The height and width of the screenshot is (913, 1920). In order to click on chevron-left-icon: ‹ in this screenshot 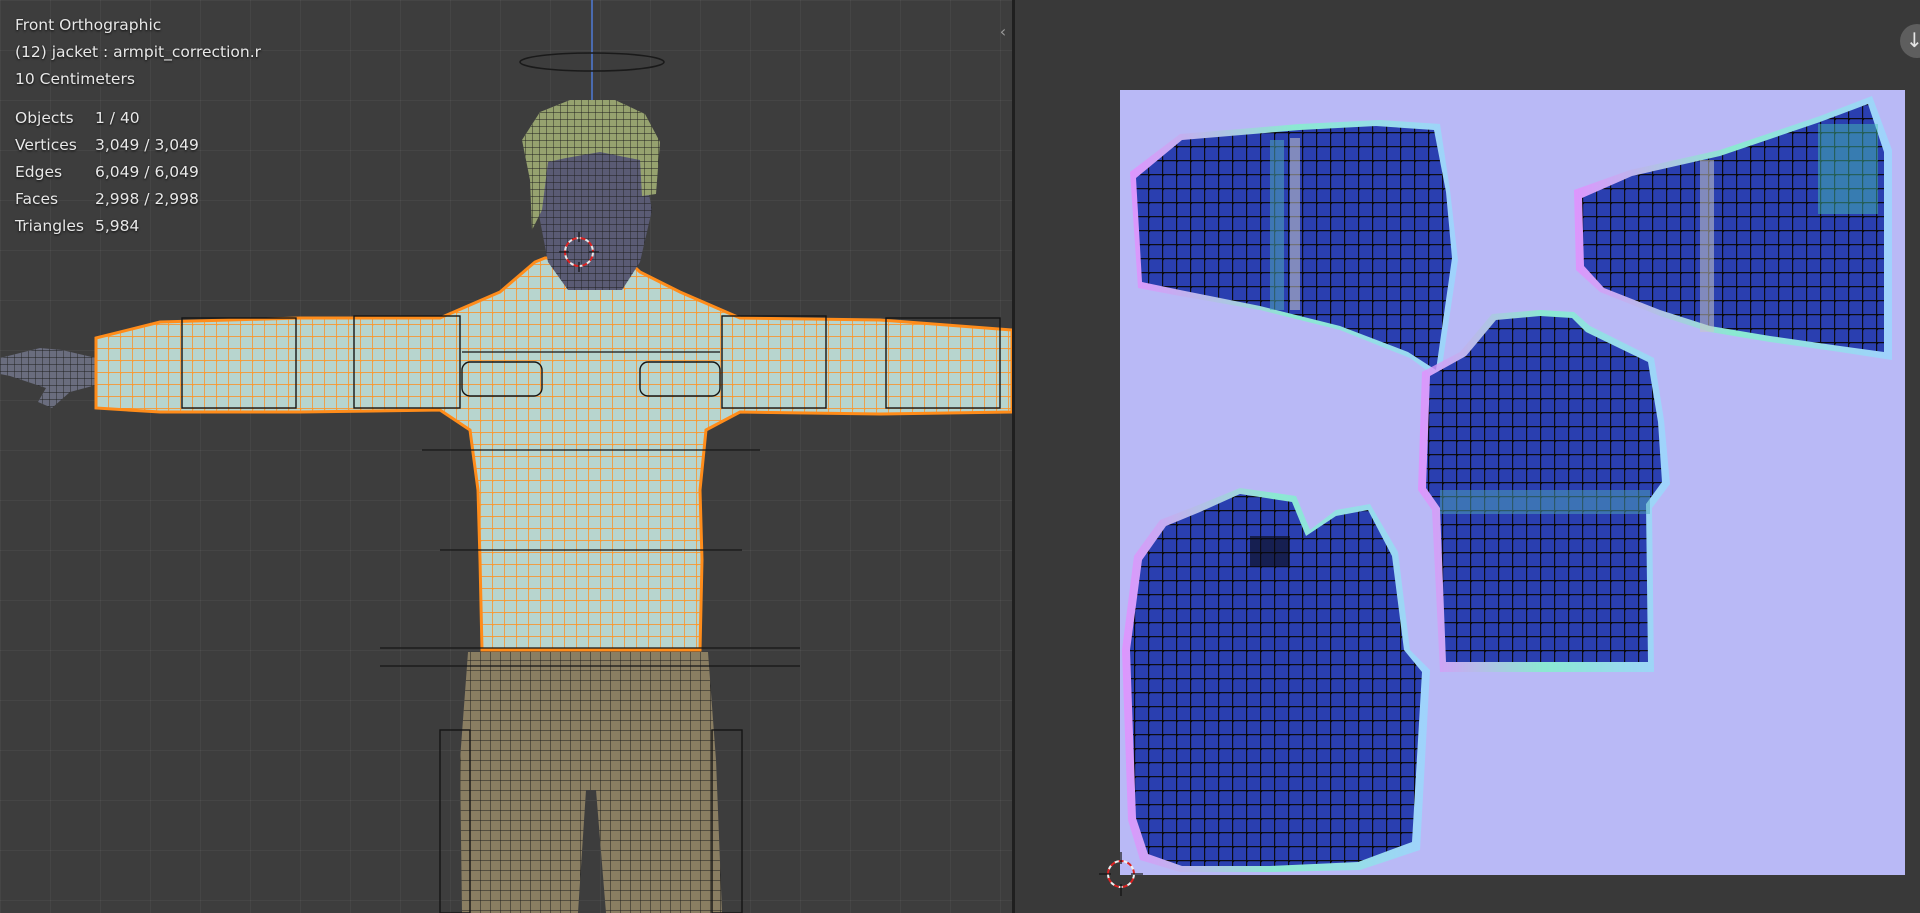, I will do `click(1003, 32)`.